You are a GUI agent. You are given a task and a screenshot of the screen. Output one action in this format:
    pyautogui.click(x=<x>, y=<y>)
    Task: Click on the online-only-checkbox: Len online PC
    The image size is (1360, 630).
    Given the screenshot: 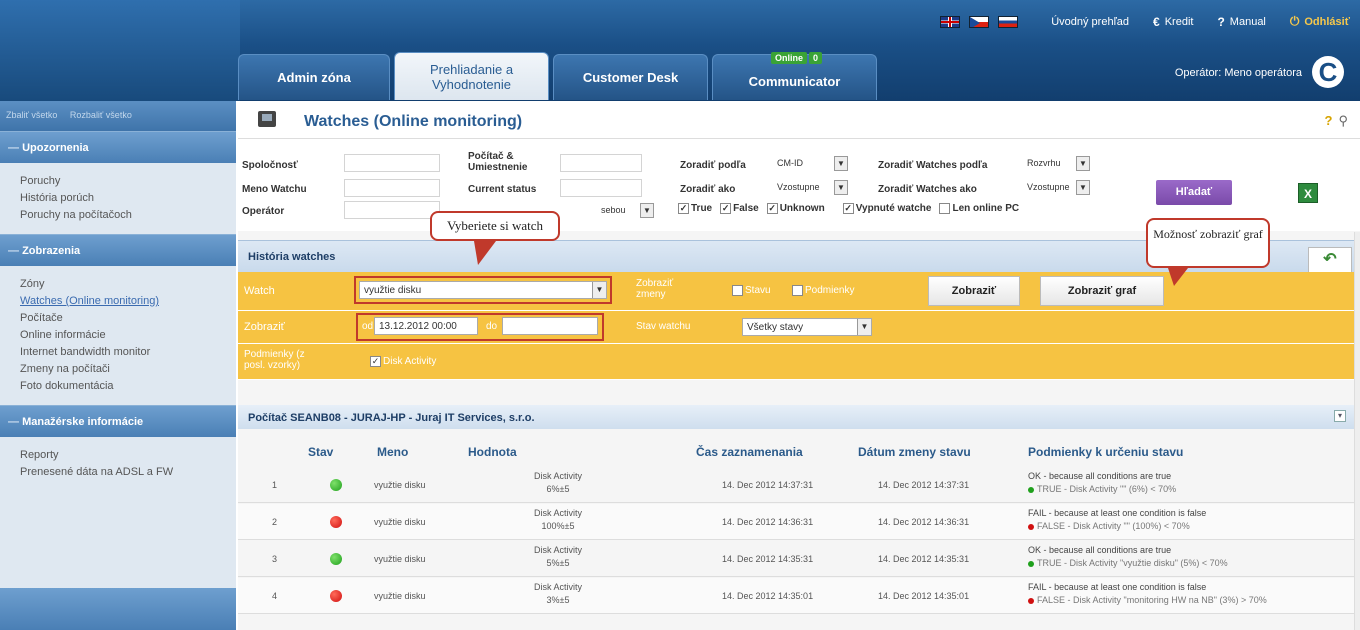 What is the action you would take?
    pyautogui.click(x=979, y=208)
    